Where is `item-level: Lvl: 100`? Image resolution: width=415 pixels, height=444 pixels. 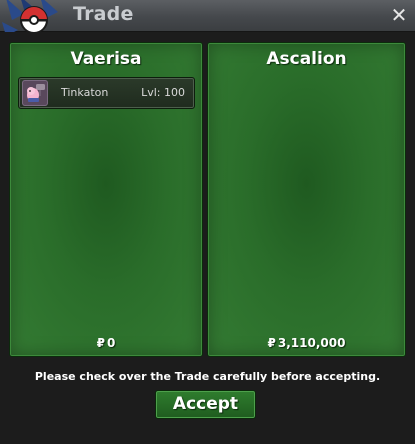 item-level: Lvl: 100 is located at coordinates (163, 92).